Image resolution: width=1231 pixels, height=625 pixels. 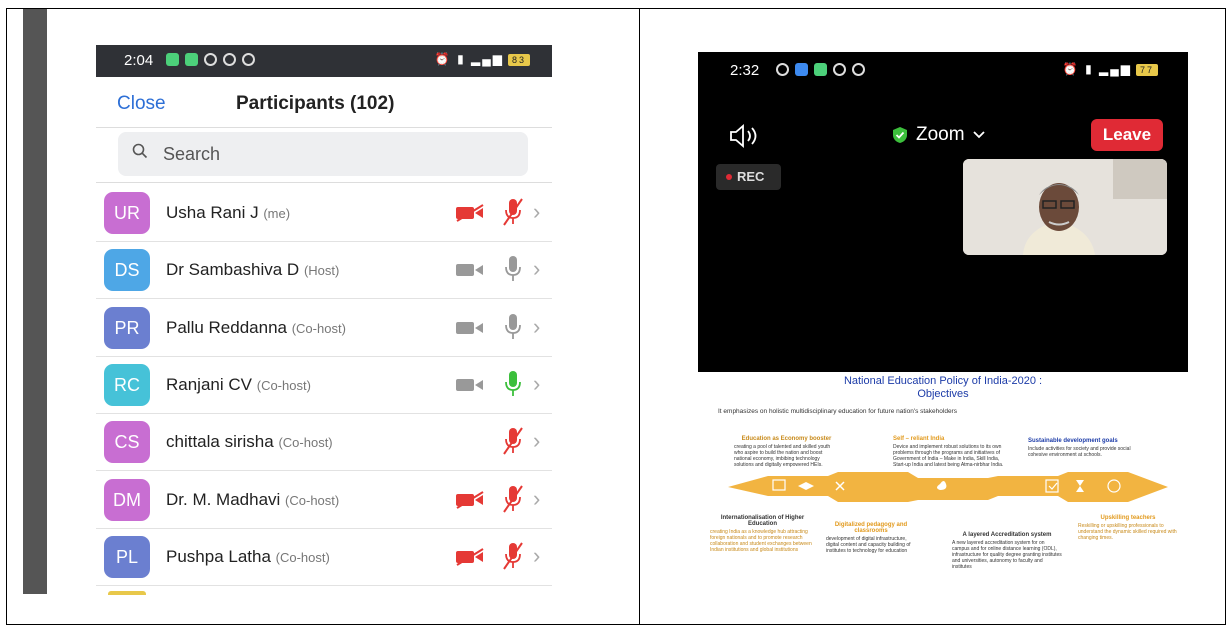 I want to click on vpn-icon, so click(x=210, y=59).